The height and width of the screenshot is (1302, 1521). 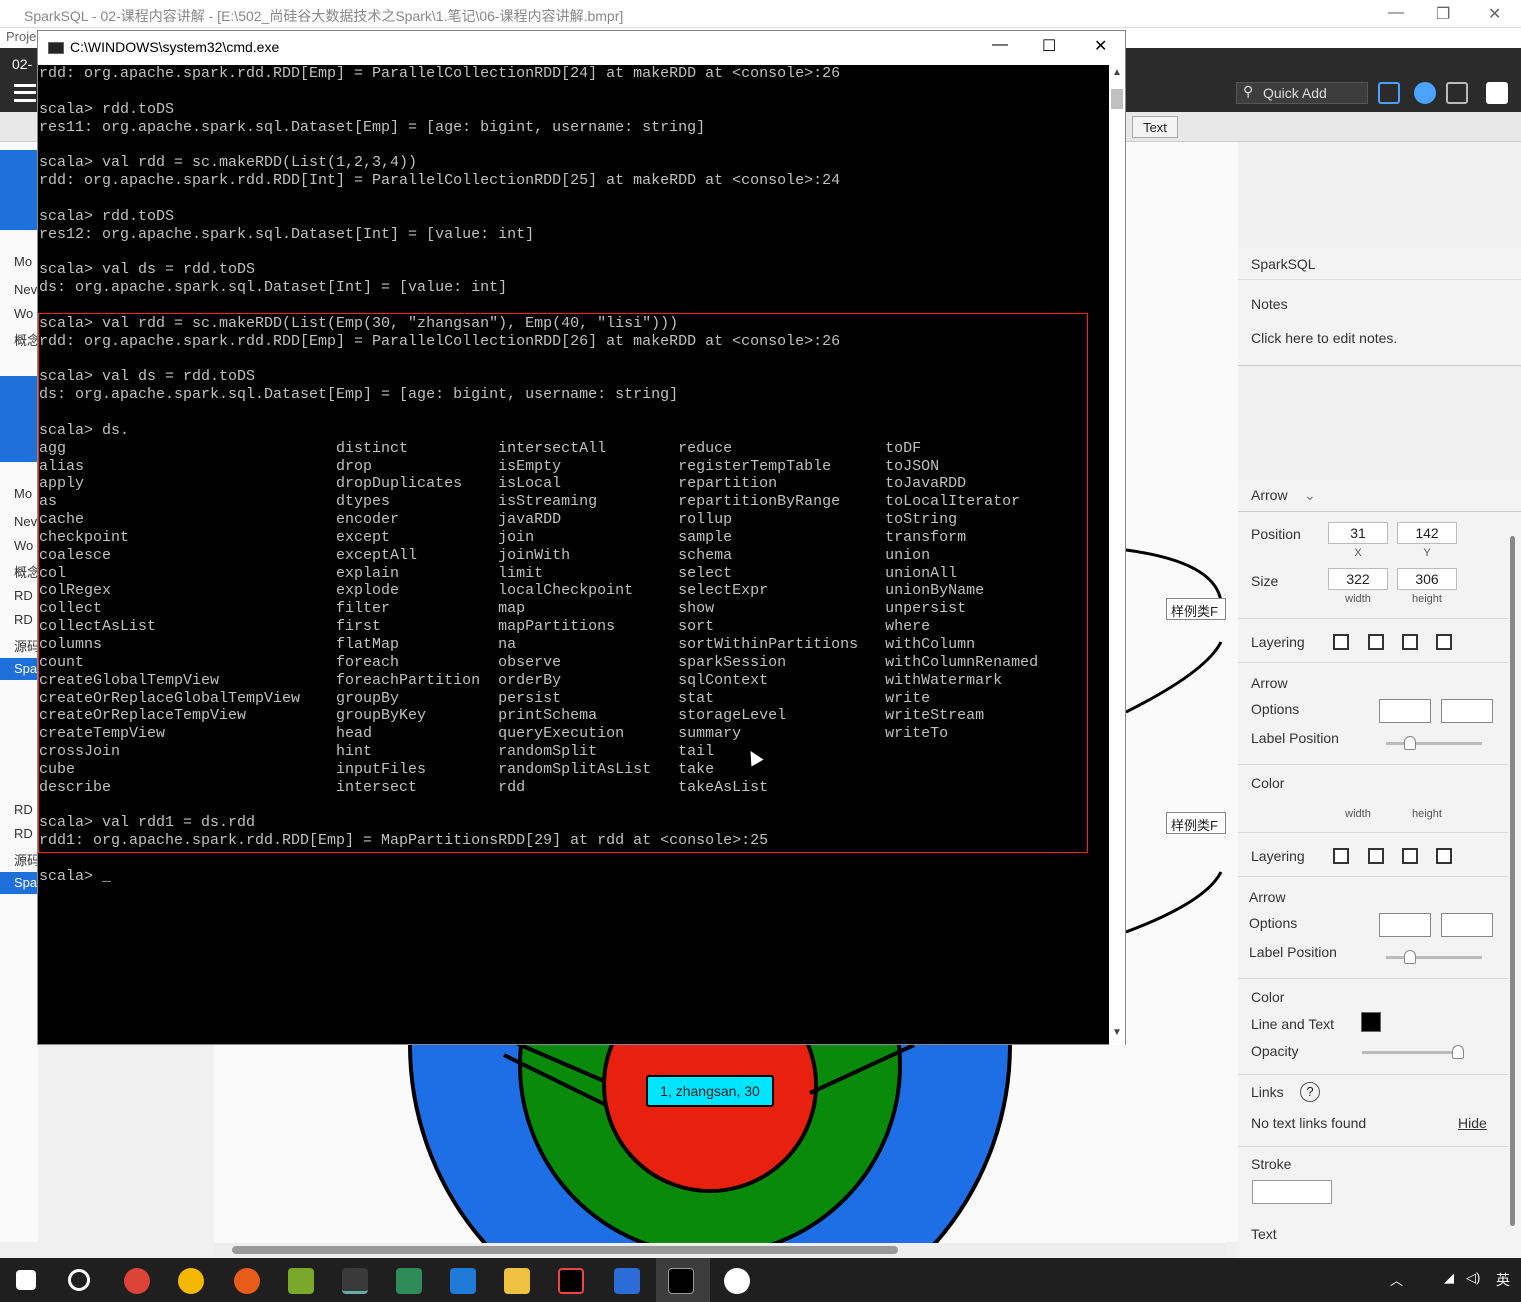 What do you see at coordinates (1410, 1052) in the screenshot?
I see `opacity-slider` at bounding box center [1410, 1052].